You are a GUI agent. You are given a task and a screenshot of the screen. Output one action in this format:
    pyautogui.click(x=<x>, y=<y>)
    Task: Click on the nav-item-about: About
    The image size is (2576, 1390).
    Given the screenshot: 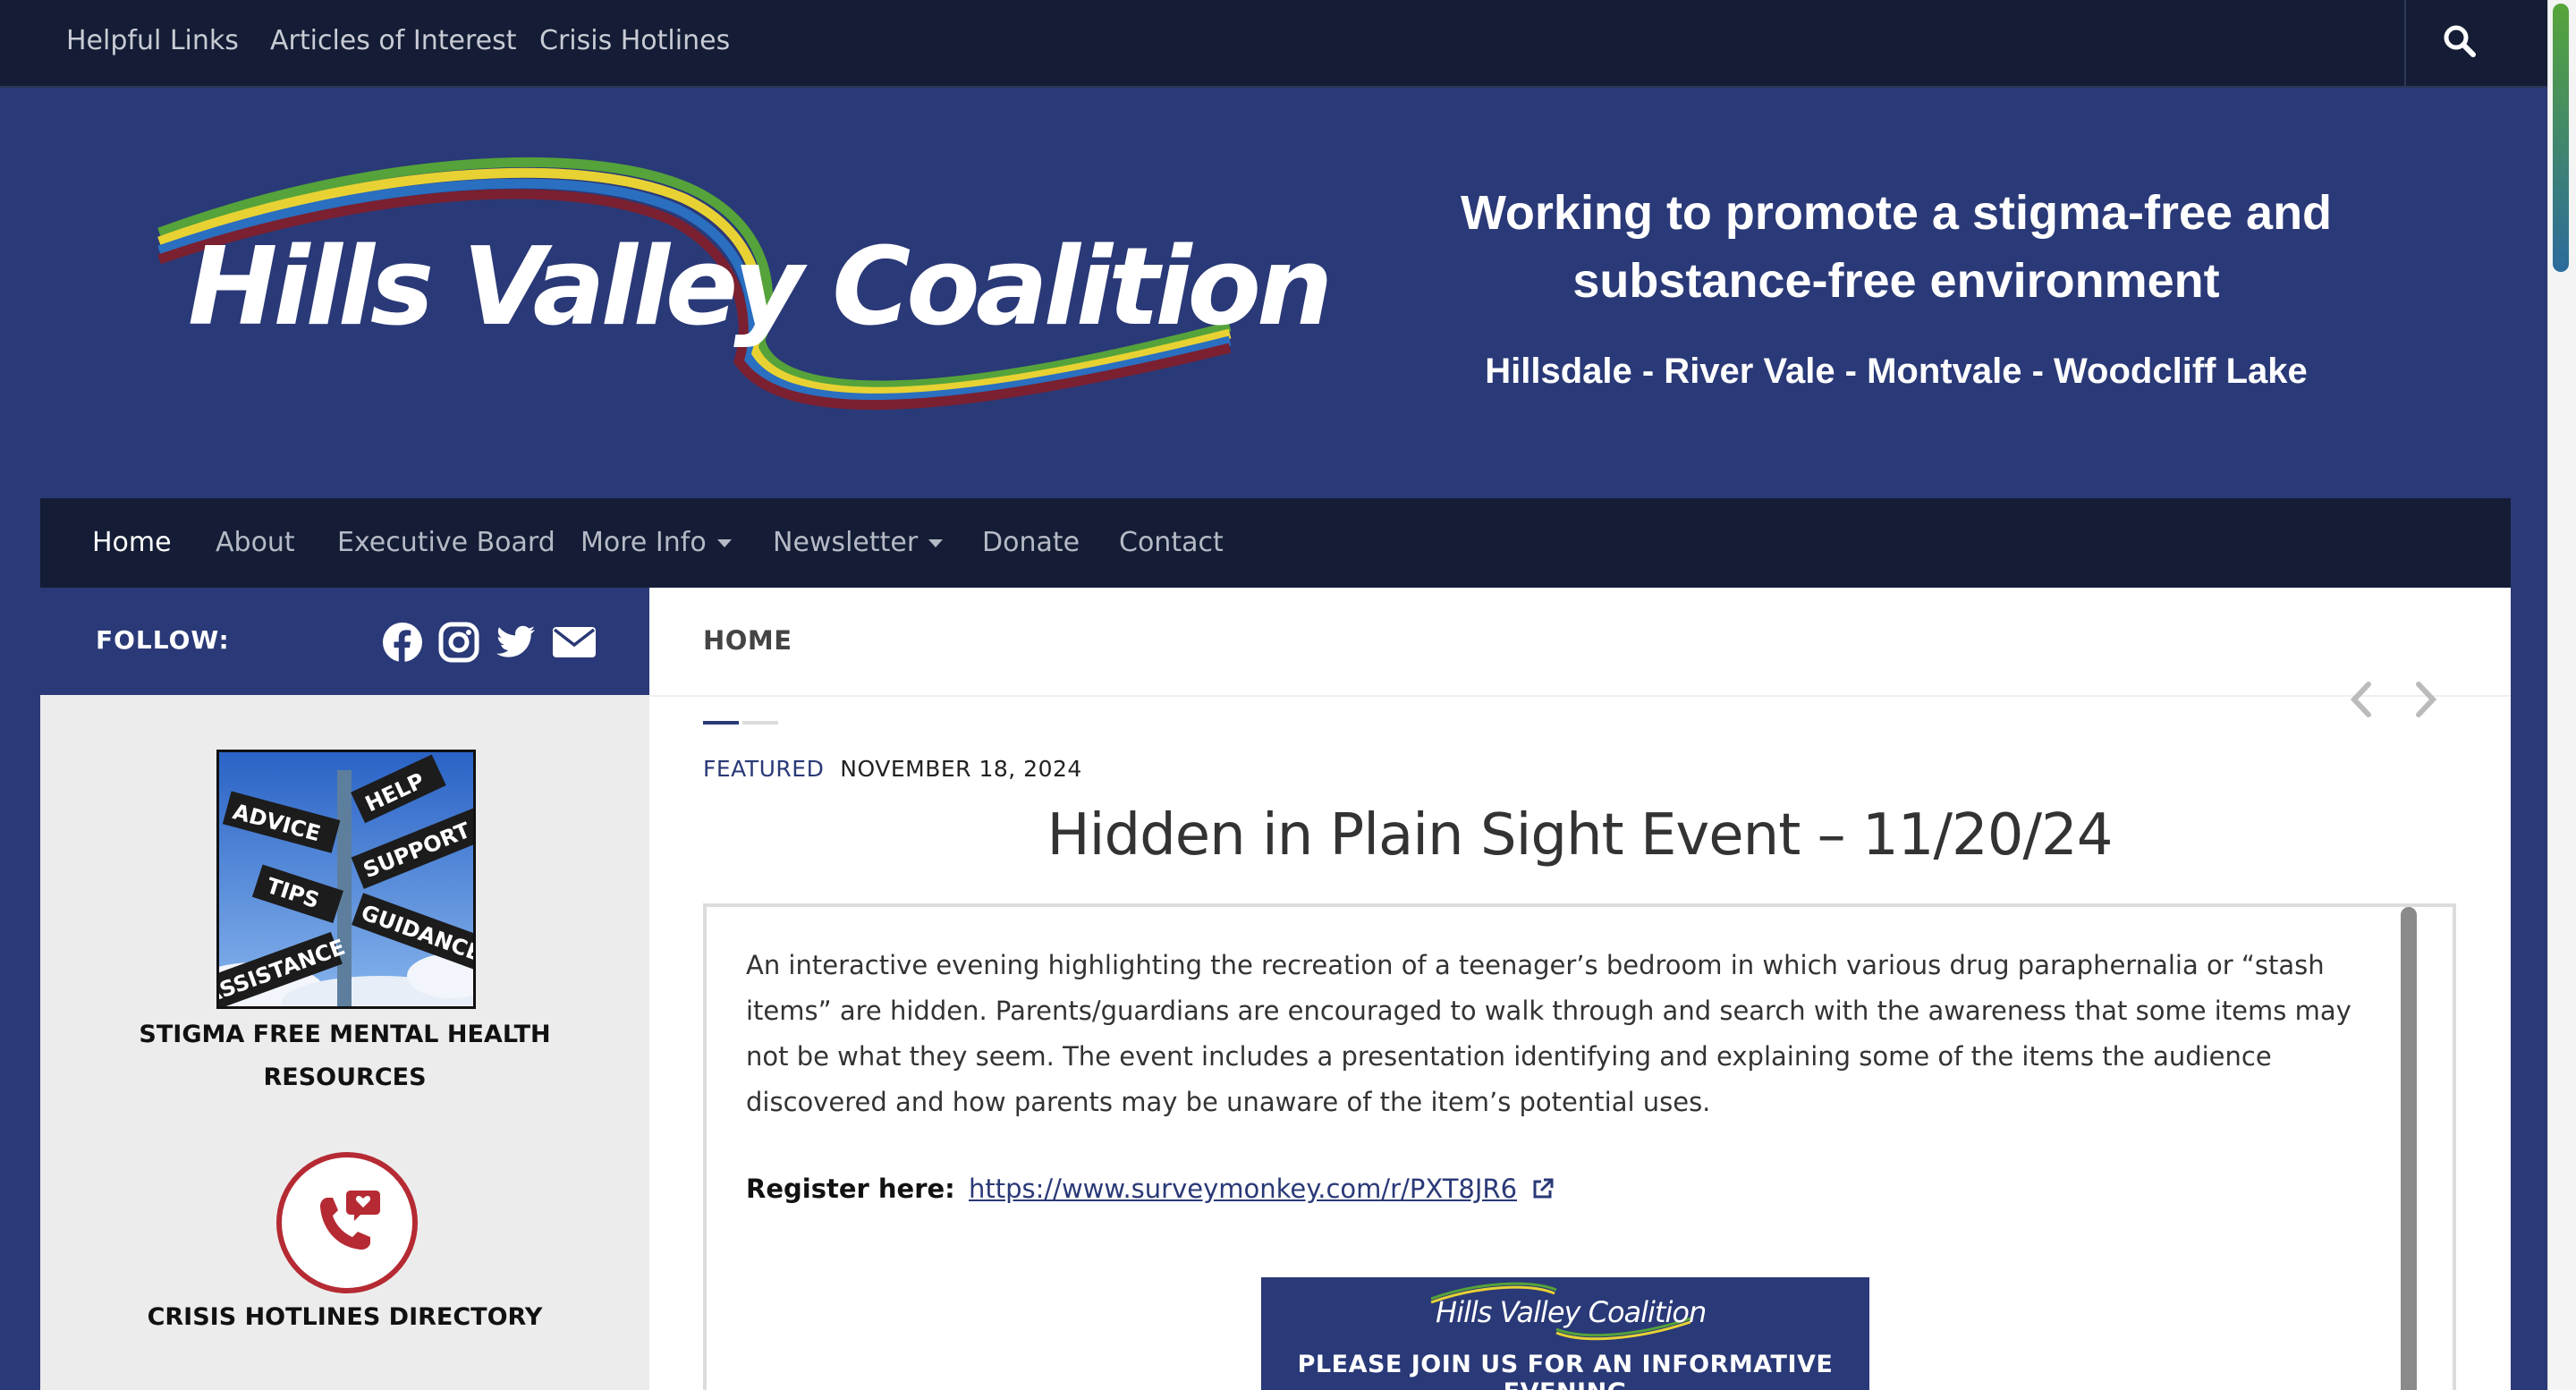 What is the action you would take?
    pyautogui.click(x=255, y=542)
    